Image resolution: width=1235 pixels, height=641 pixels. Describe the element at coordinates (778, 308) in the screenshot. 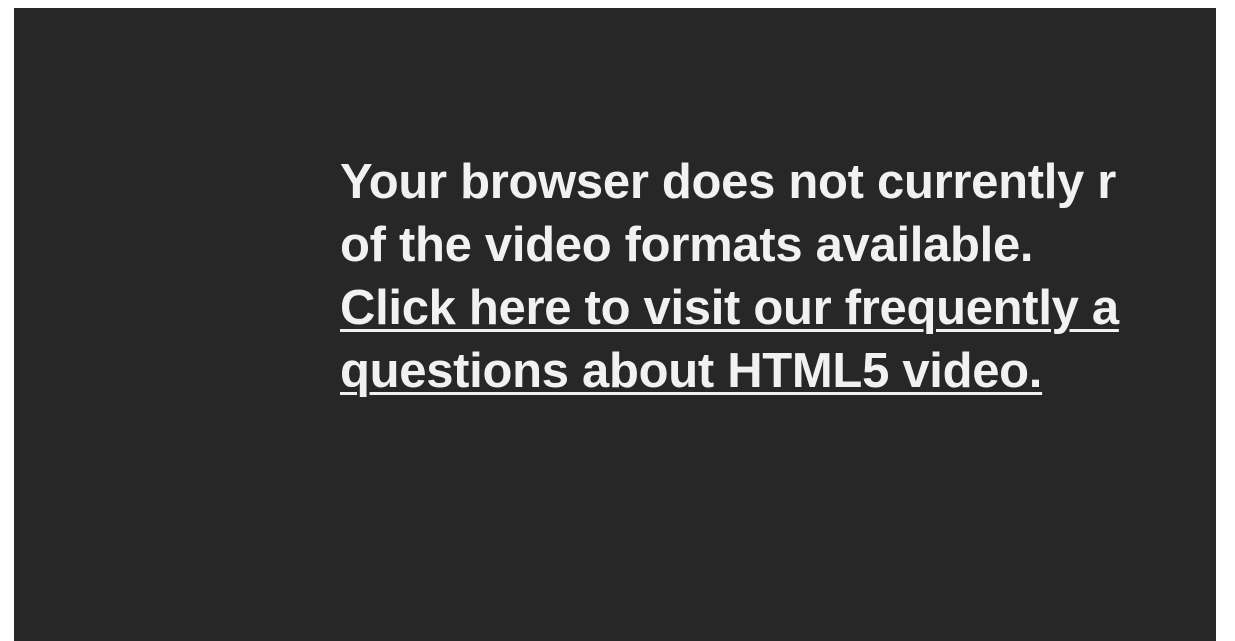

I see `faq-link-line-1: Click here to visit our frequently a` at that location.